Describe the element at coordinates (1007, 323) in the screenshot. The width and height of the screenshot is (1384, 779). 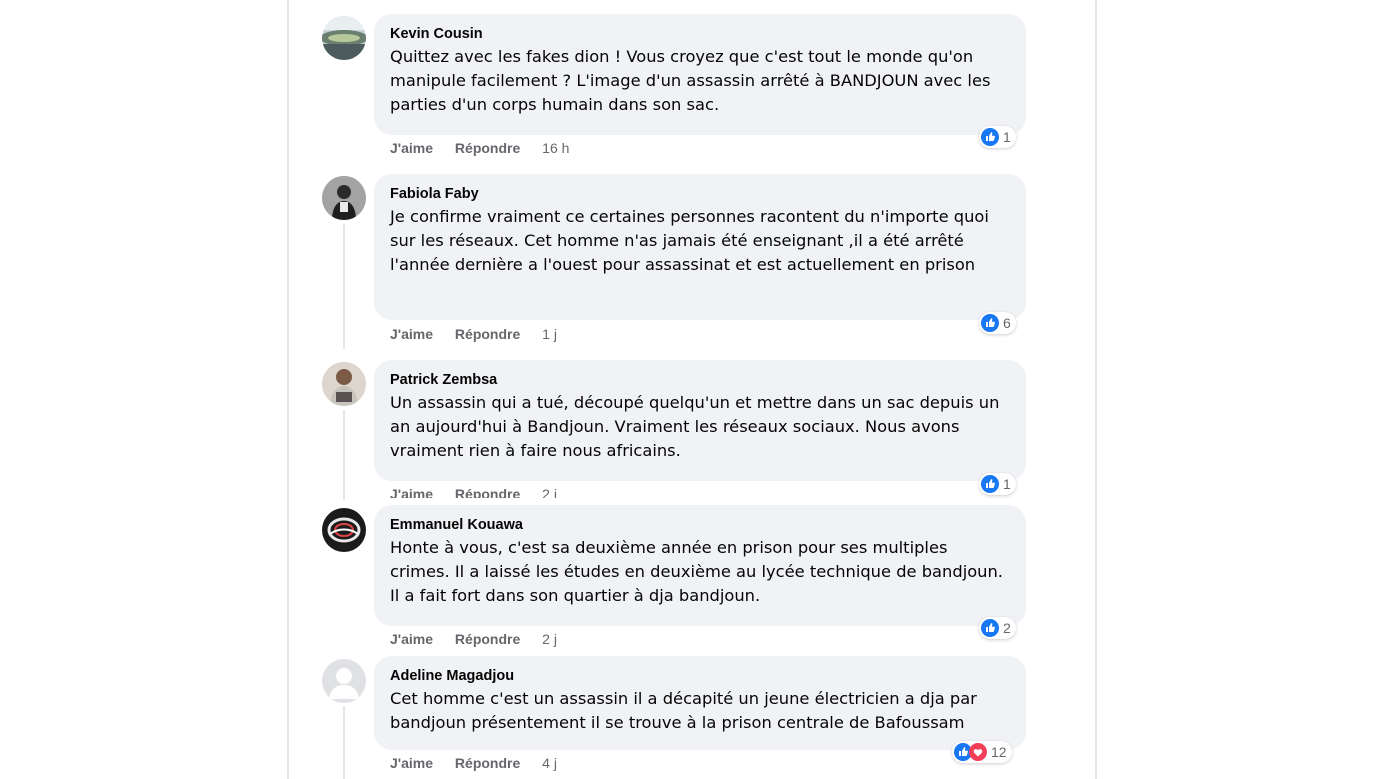
I see `reaction-count: 6` at that location.